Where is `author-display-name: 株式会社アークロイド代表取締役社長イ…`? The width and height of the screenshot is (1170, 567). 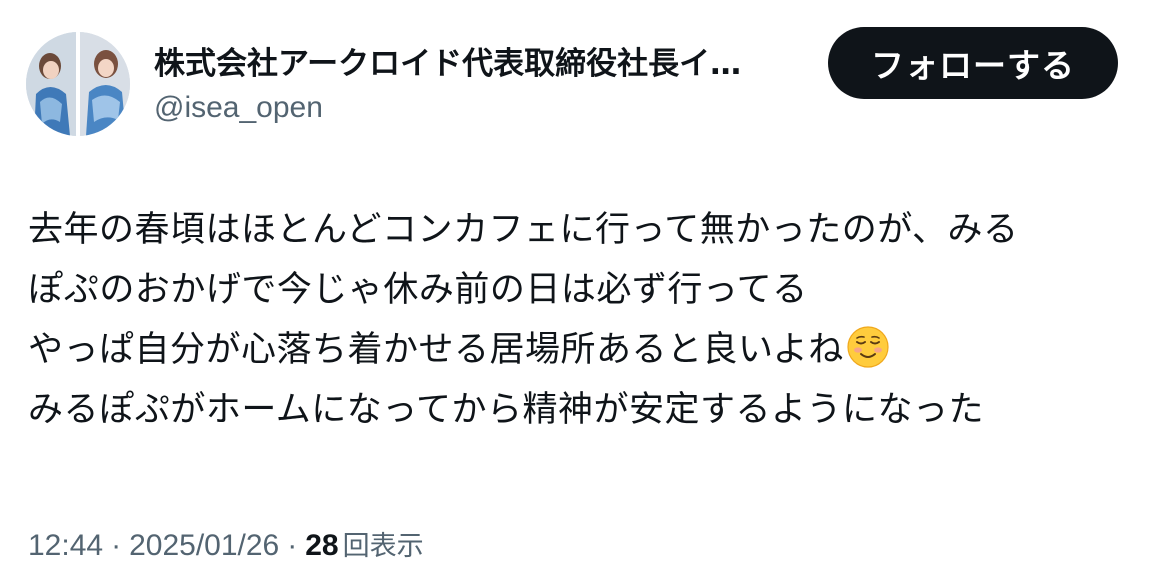 author-display-name: 株式会社アークロイド代表取締役社長イ… is located at coordinates (474, 64).